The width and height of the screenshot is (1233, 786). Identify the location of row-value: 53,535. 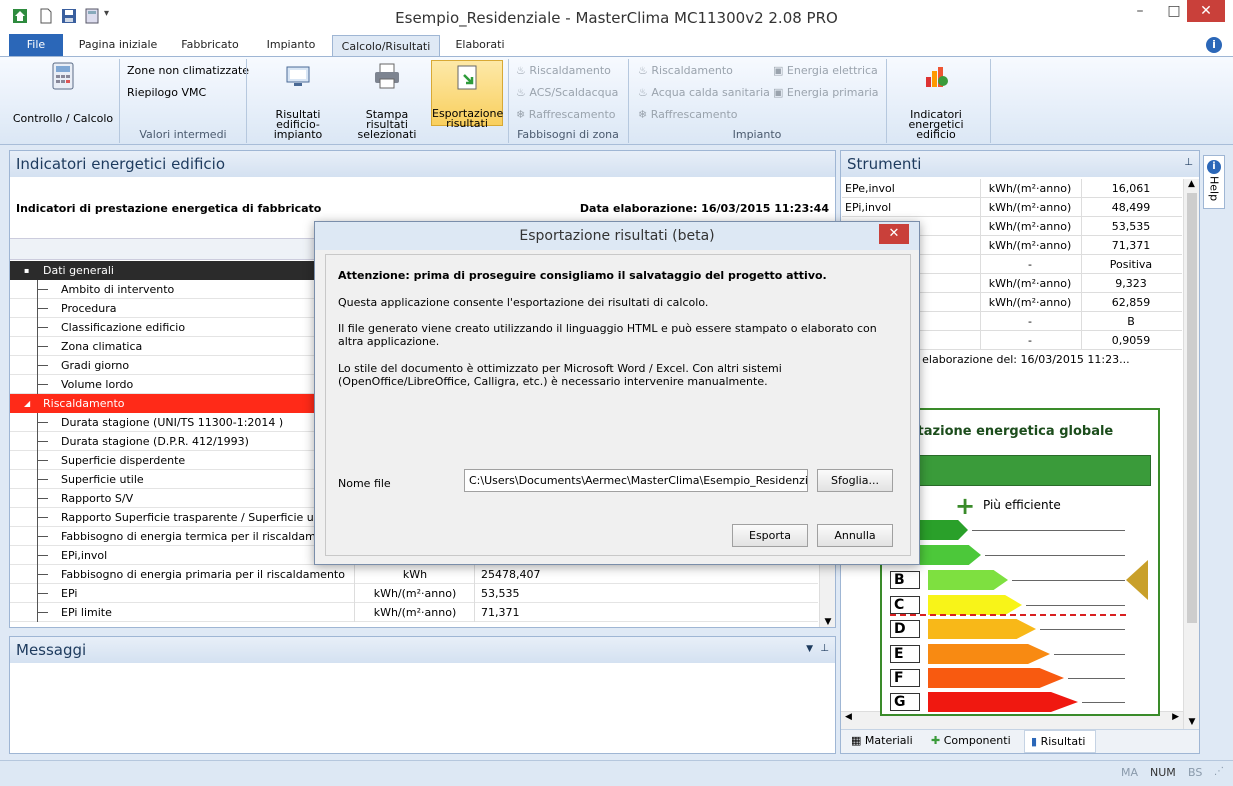
(500, 593).